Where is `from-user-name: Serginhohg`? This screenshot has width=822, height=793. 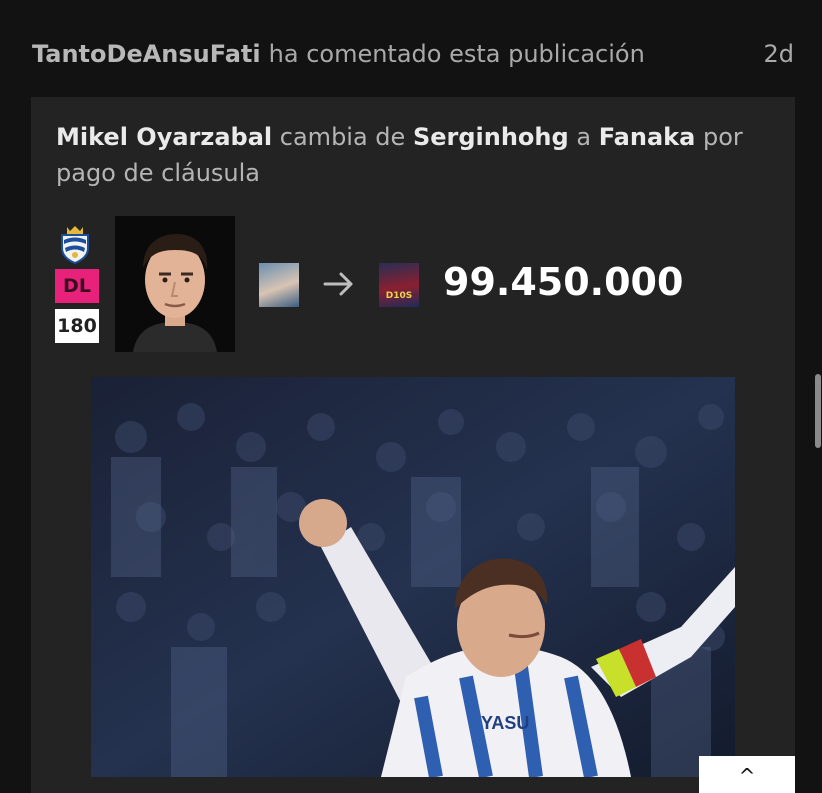 from-user-name: Serginhohg is located at coordinates (491, 137).